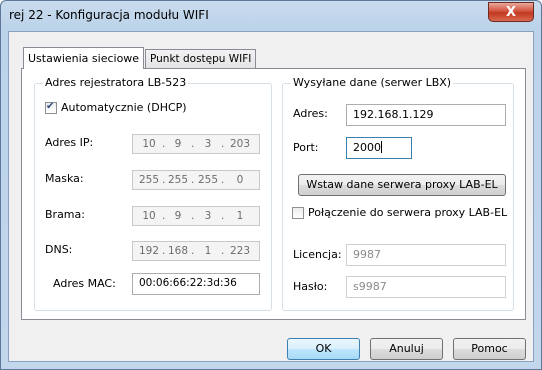  Describe the element at coordinates (306, 147) in the screenshot. I see `port-label: Port:` at that location.